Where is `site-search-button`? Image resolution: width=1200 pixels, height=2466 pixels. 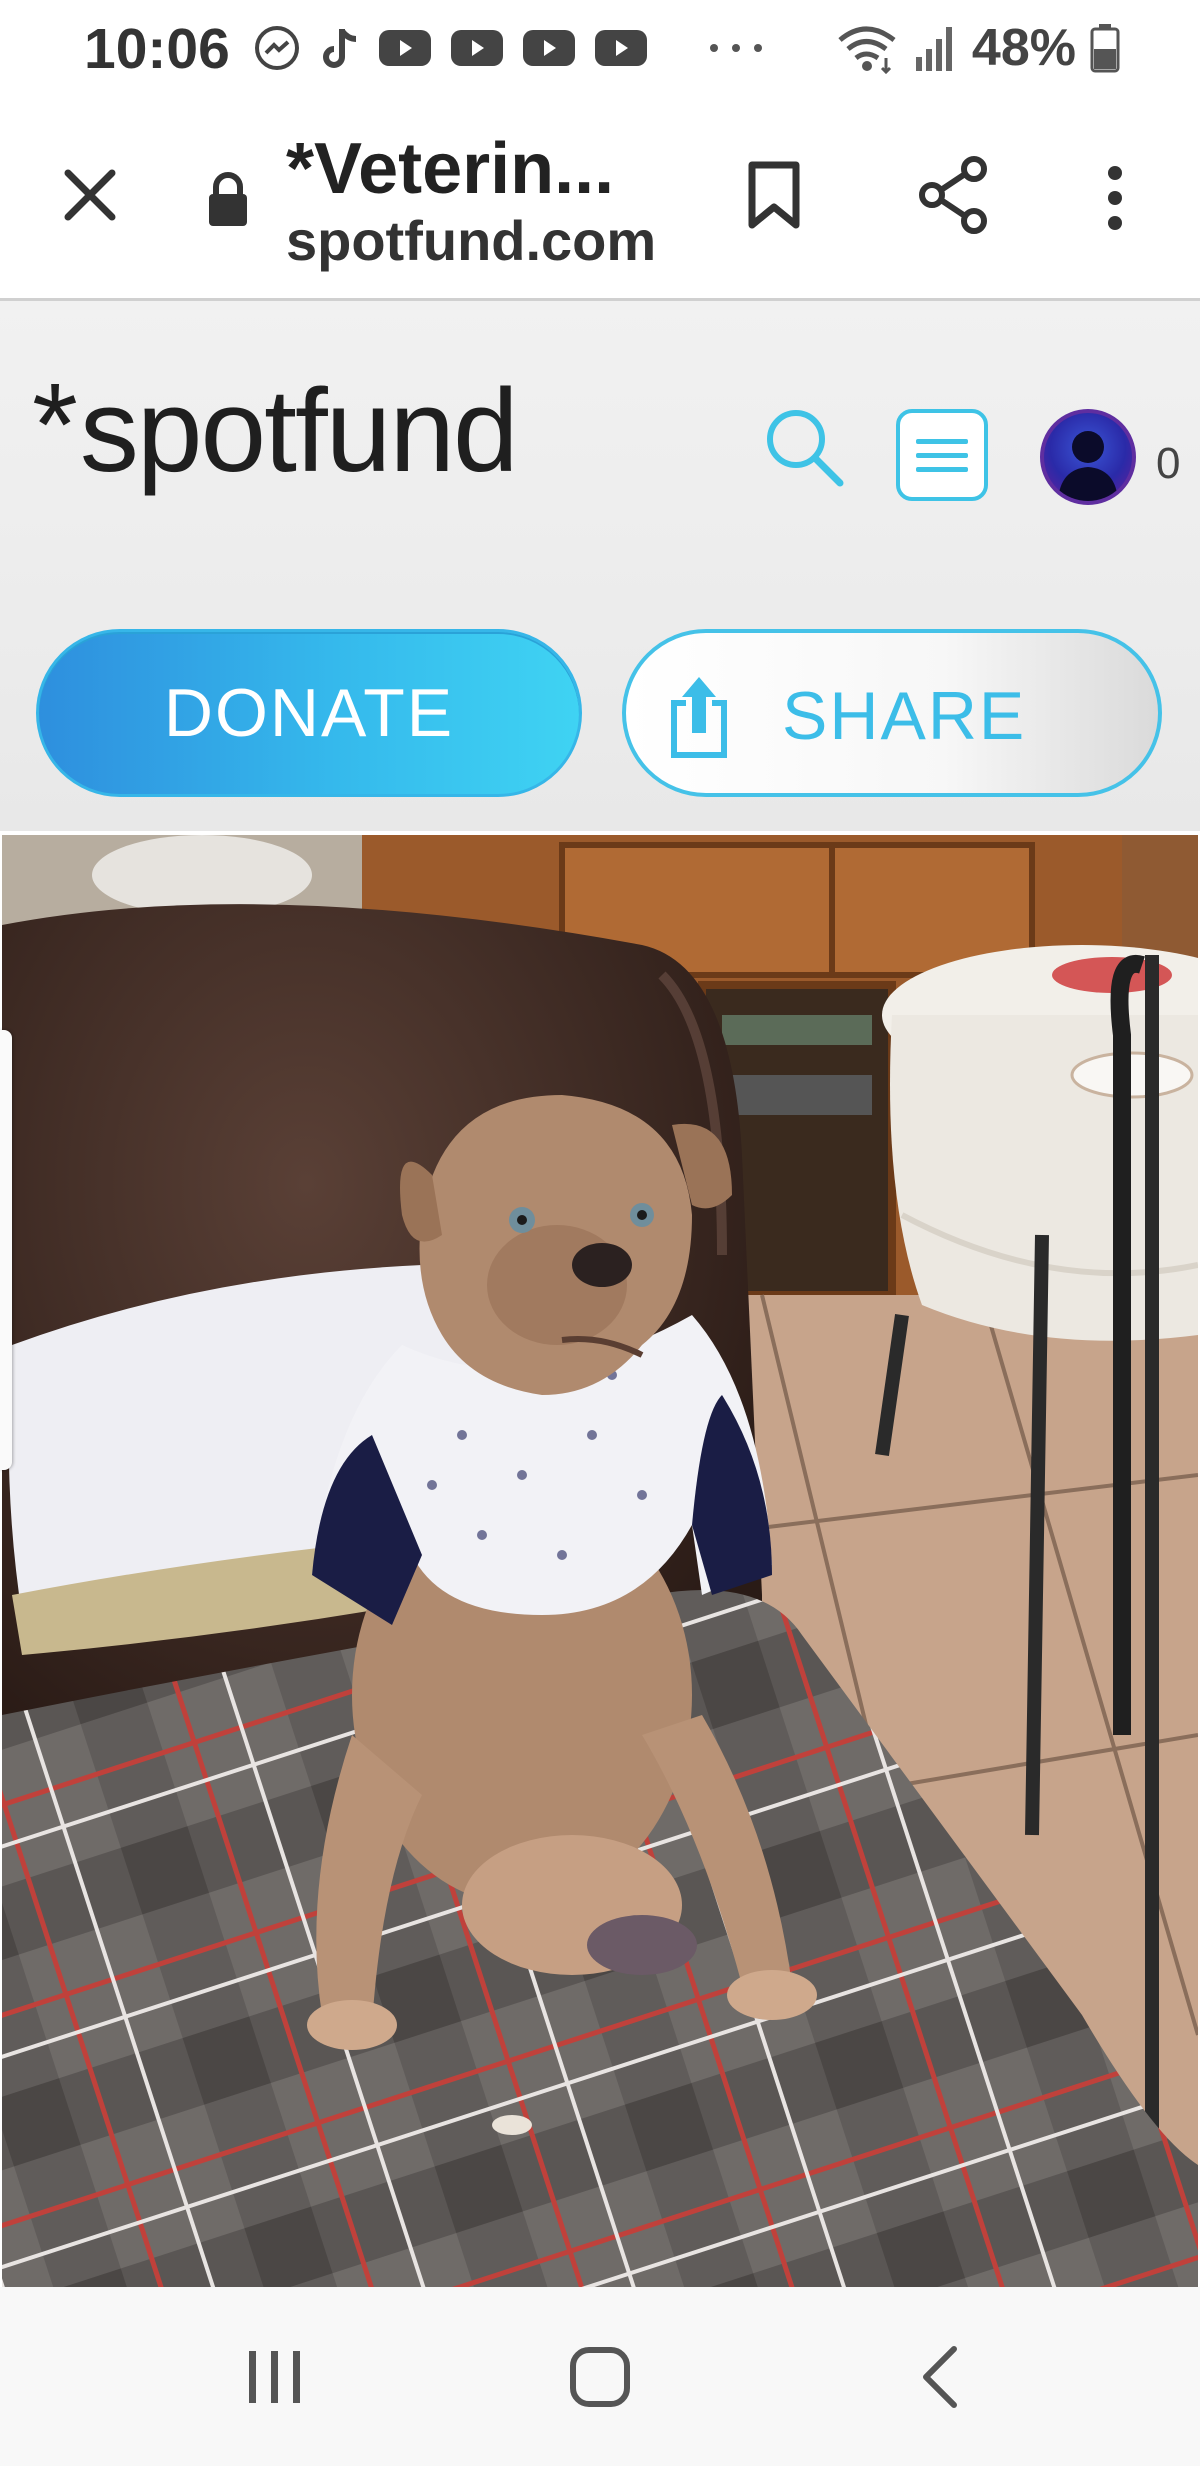
site-search-button is located at coordinates (804, 449).